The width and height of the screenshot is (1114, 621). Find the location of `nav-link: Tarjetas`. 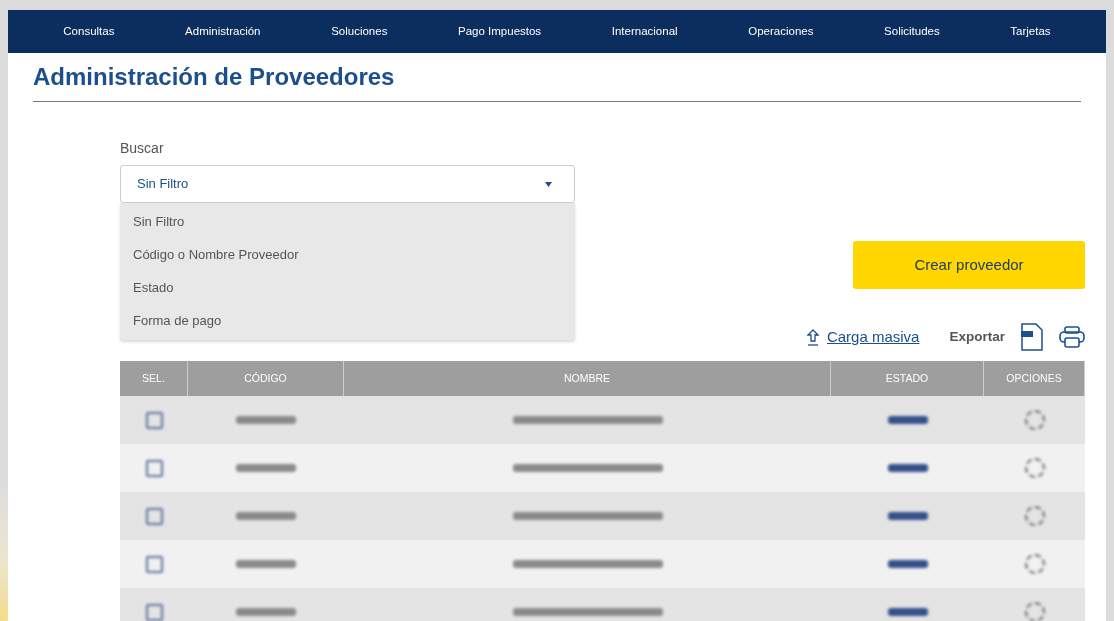

nav-link: Tarjetas is located at coordinates (1030, 31).